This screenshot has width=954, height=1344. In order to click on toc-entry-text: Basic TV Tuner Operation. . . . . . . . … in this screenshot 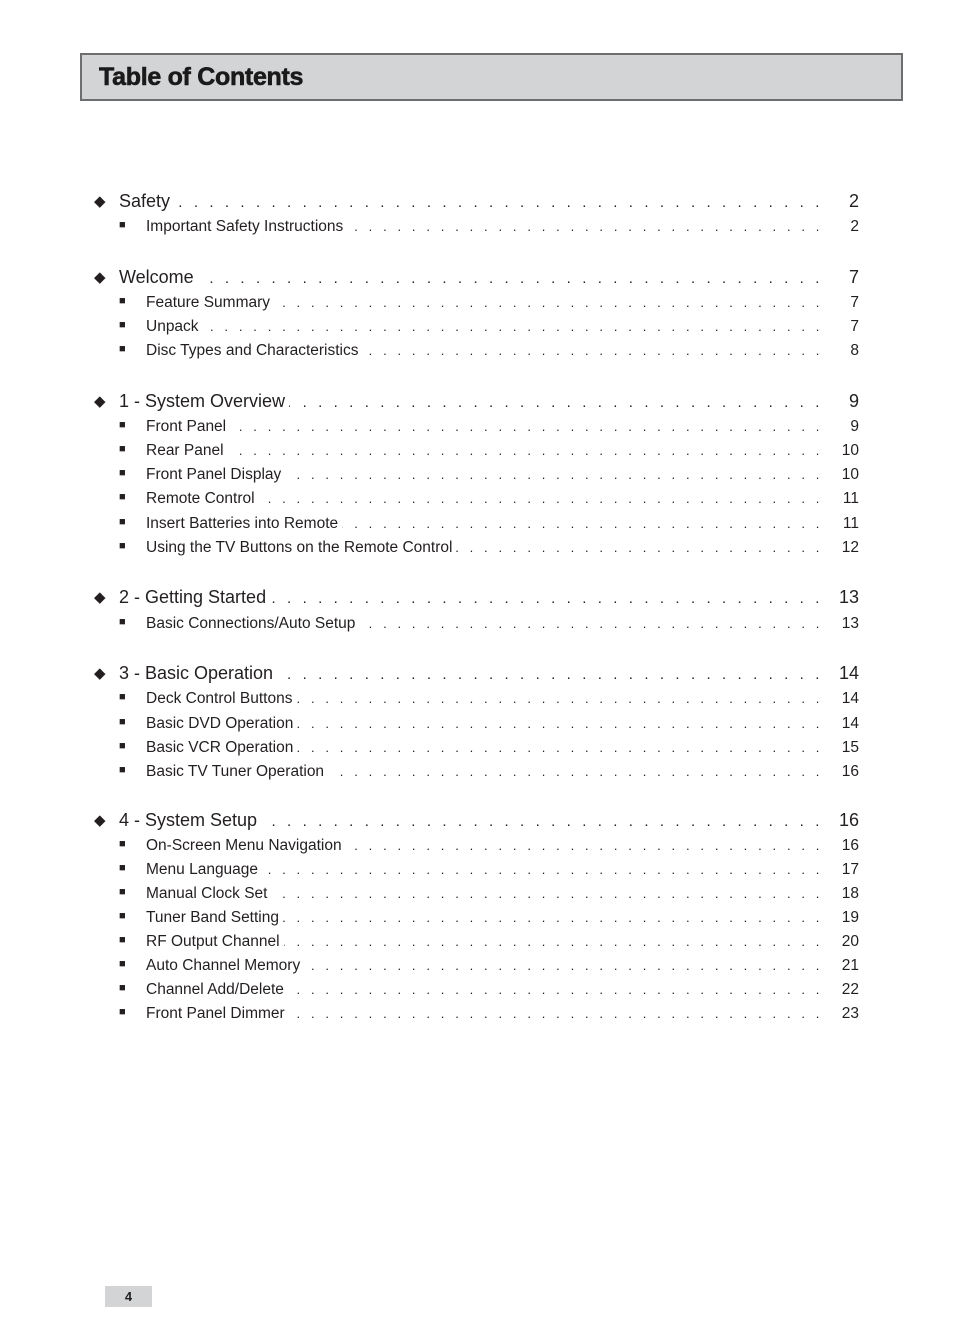, I will do `click(484, 772)`.